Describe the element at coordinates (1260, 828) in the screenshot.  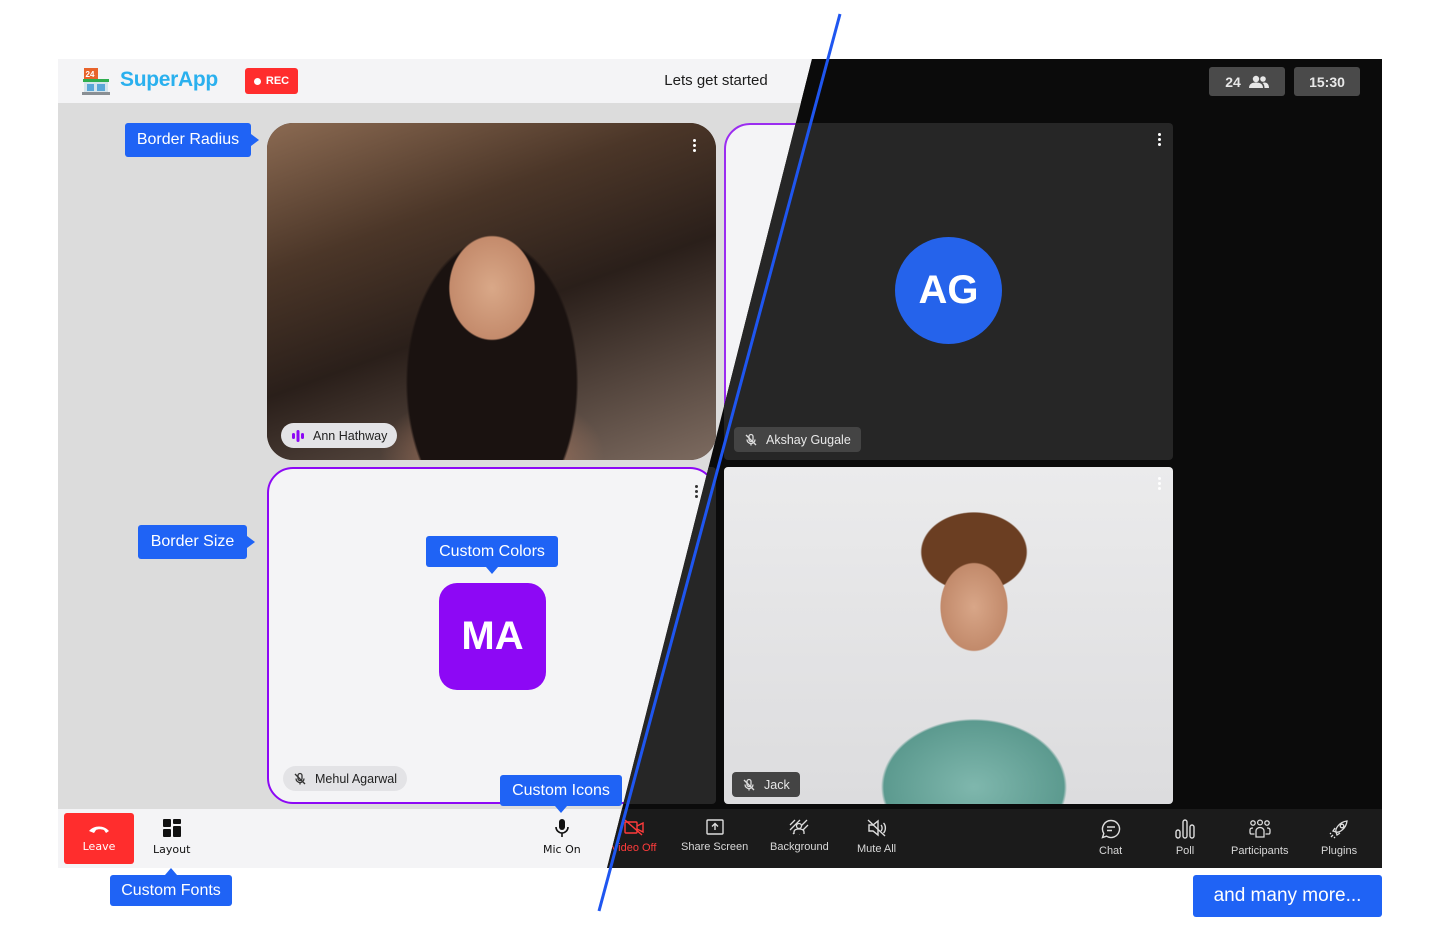
I see `participants-icon` at that location.